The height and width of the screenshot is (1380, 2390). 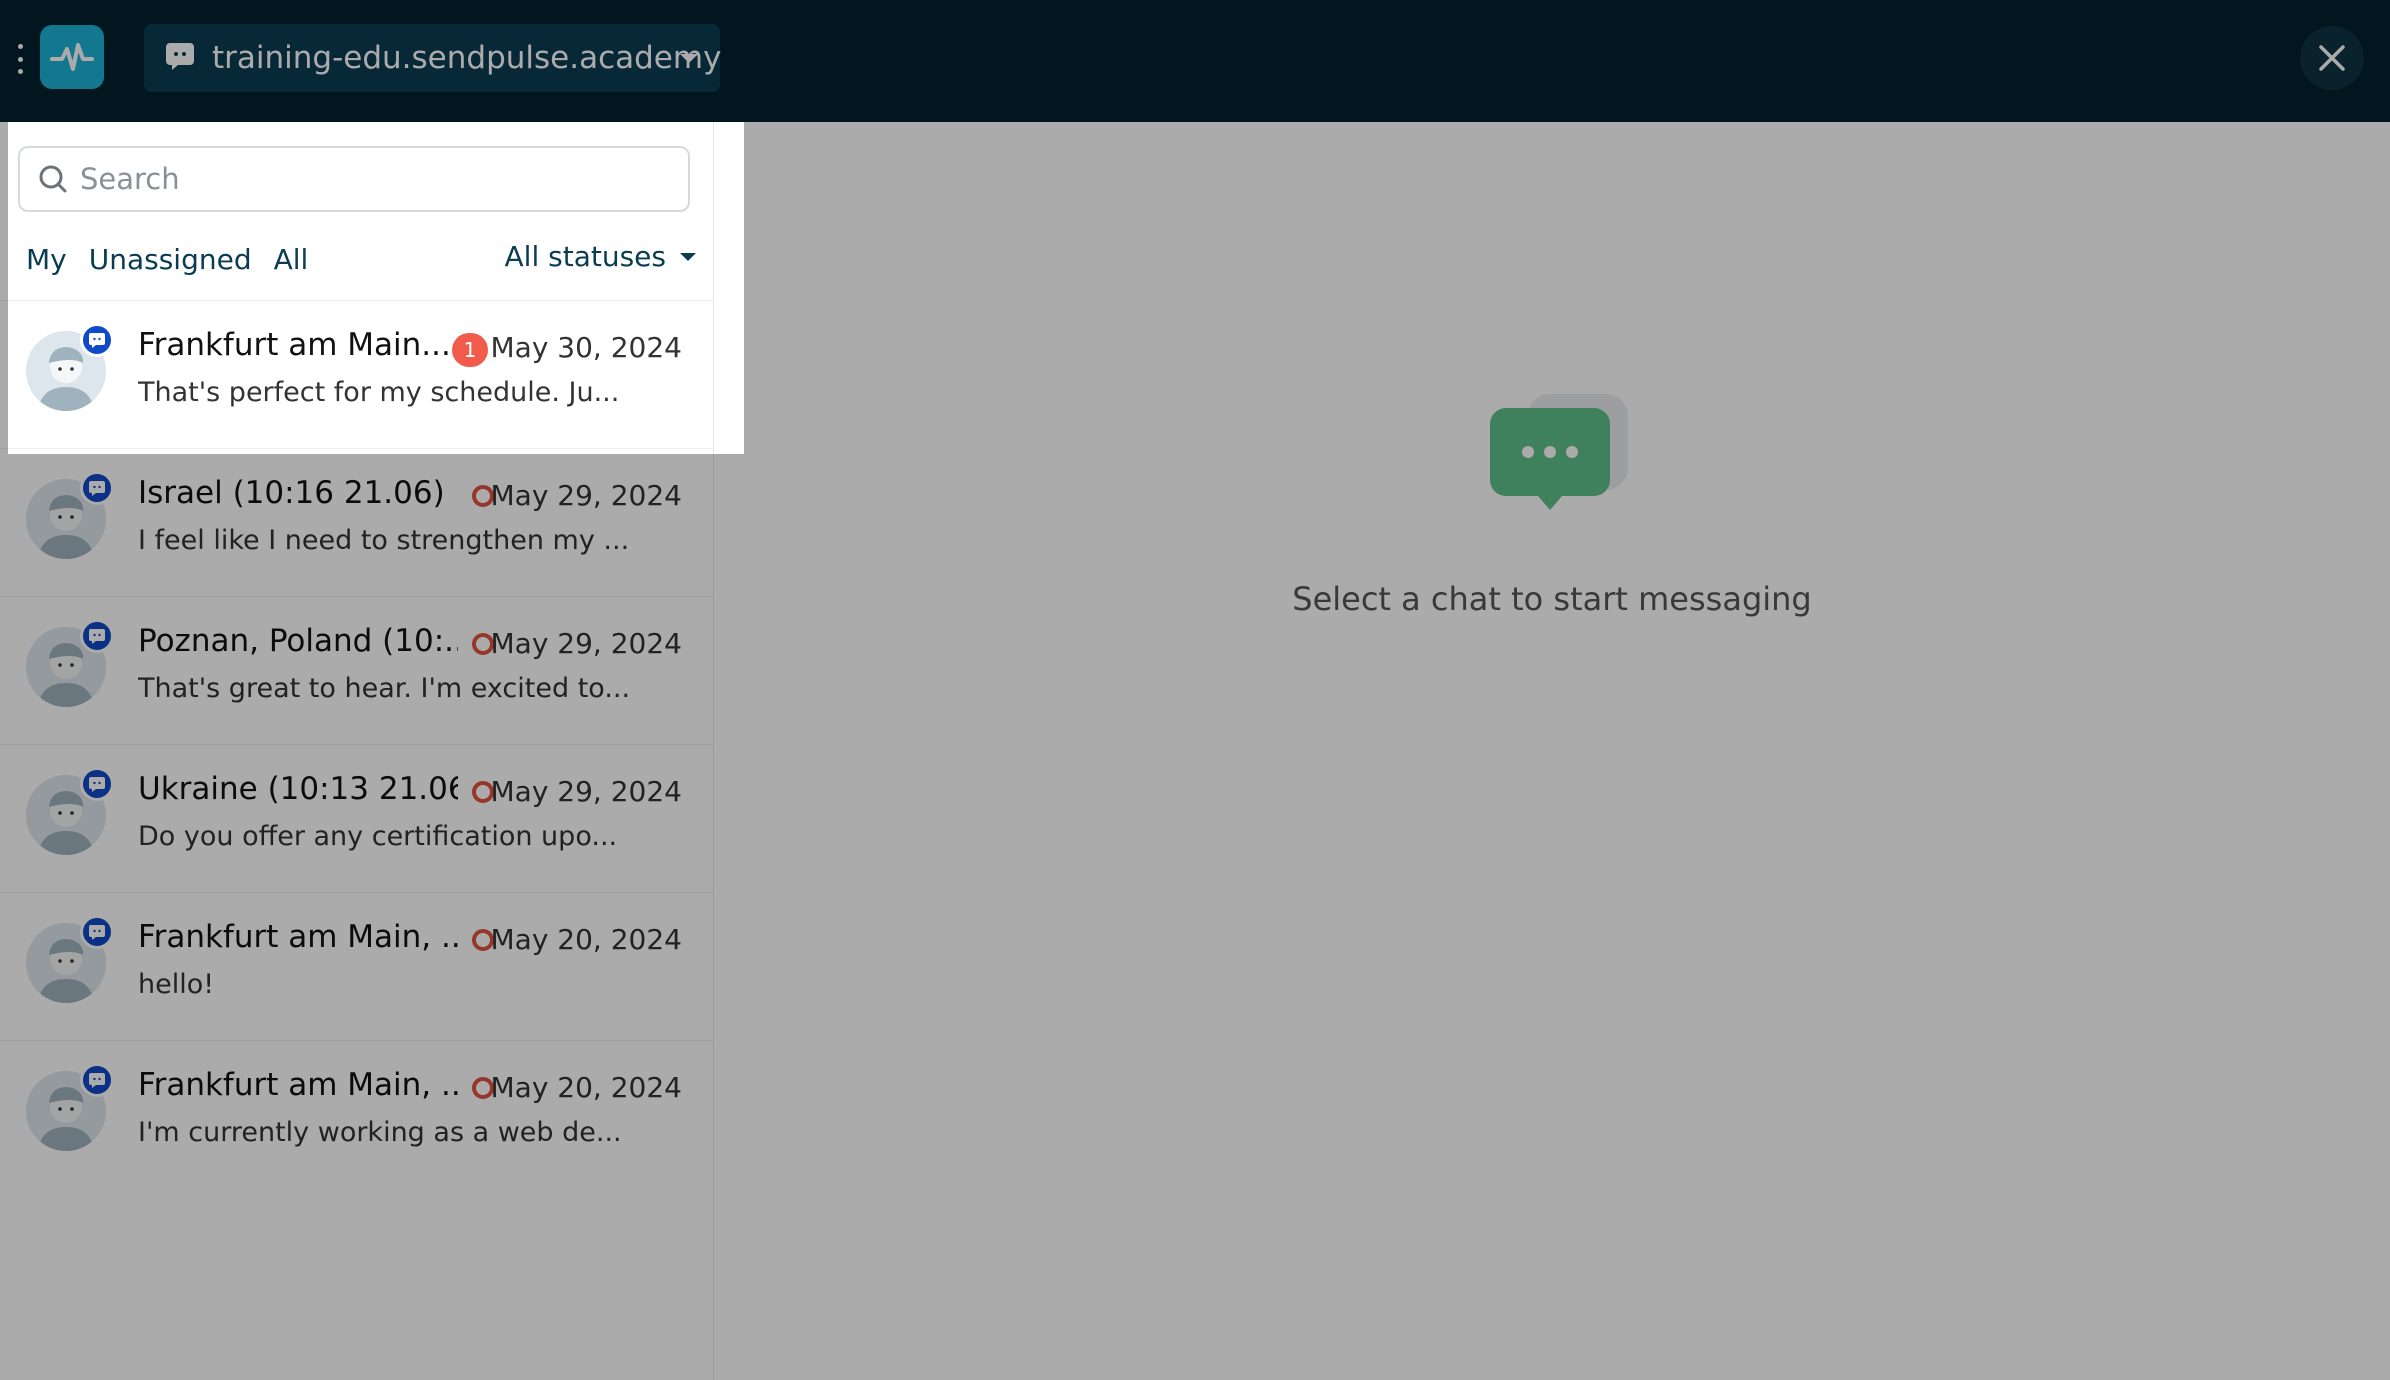 I want to click on status-filter-dropdown: All statuses, so click(x=600, y=256).